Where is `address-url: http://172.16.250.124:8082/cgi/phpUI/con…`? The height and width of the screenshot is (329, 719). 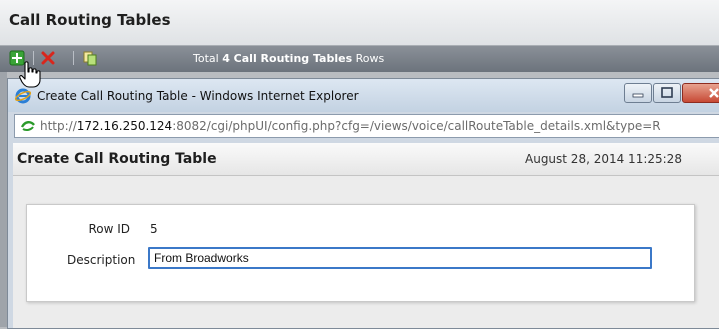 address-url: http://172.16.250.124:8082/cgi/phpUI/con… is located at coordinates (350, 126).